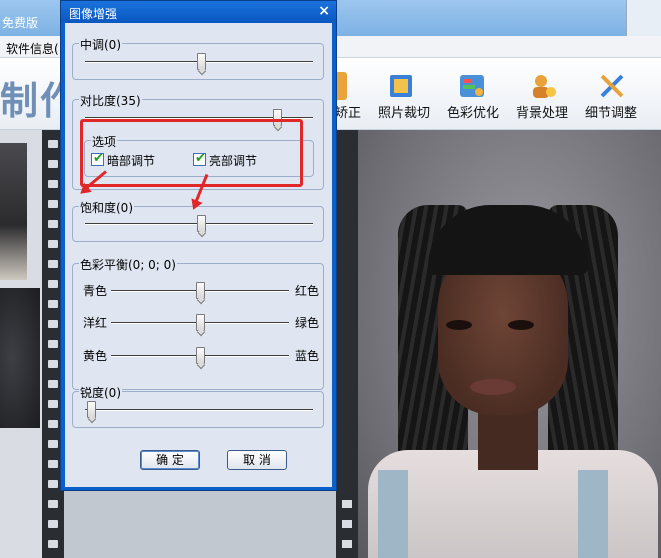 Image resolution: width=661 pixels, height=558 pixels. What do you see at coordinates (20, 23) in the screenshot?
I see `app-title: 免费版` at bounding box center [20, 23].